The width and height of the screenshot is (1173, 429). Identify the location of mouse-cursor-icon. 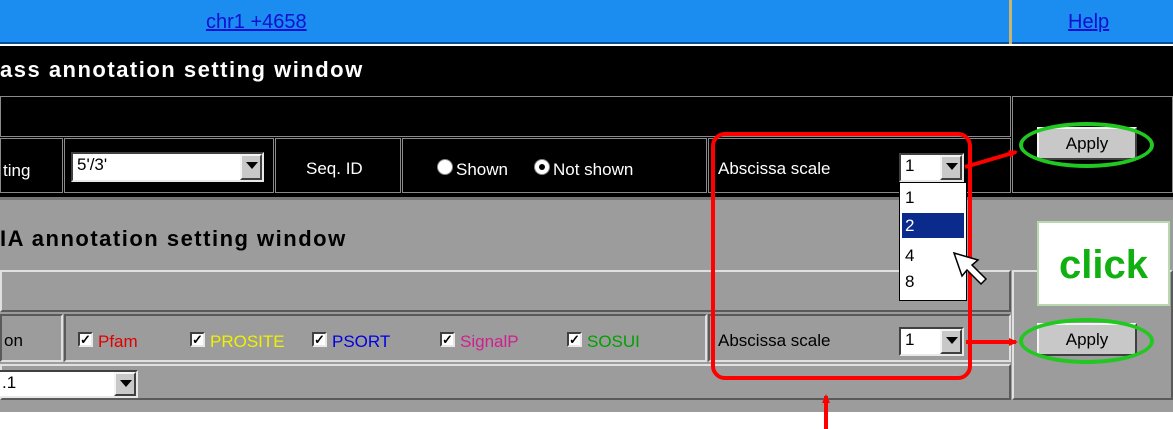
(970, 268).